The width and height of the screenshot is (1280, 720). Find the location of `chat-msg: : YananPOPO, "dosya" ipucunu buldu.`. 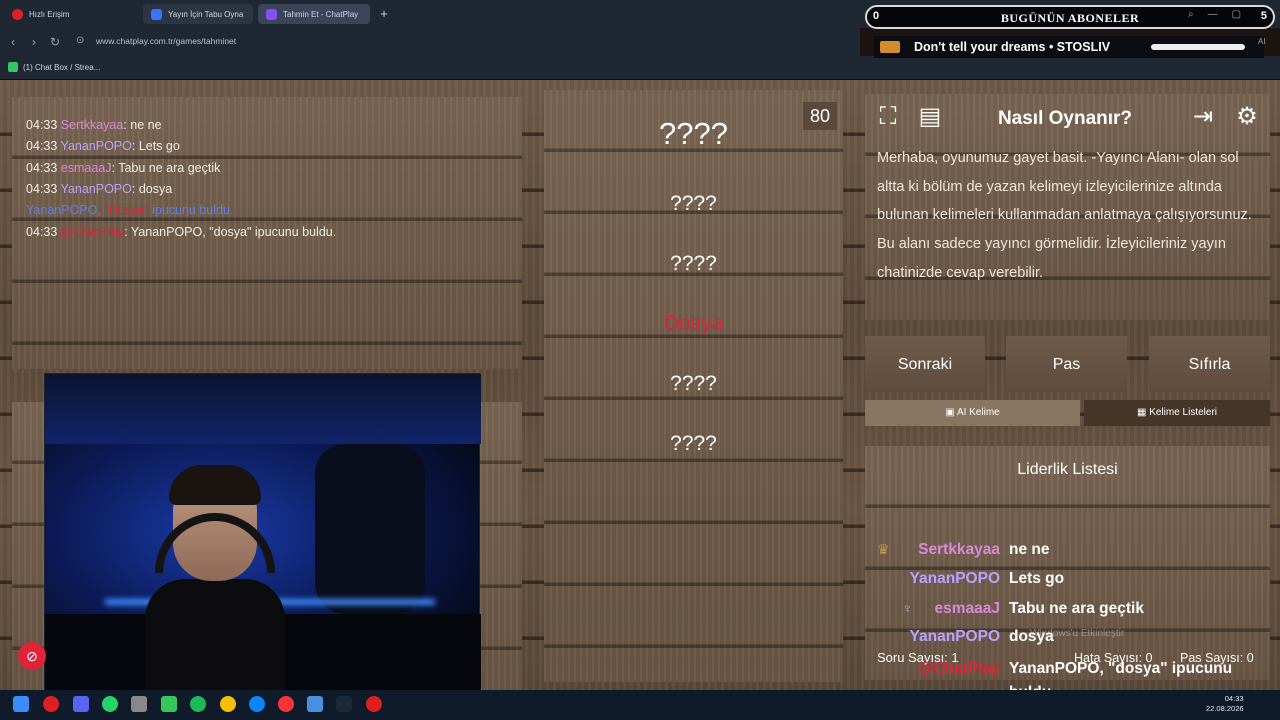

chat-msg: : YananPOPO, "dosya" ipucunu buldu. is located at coordinates (230, 232).